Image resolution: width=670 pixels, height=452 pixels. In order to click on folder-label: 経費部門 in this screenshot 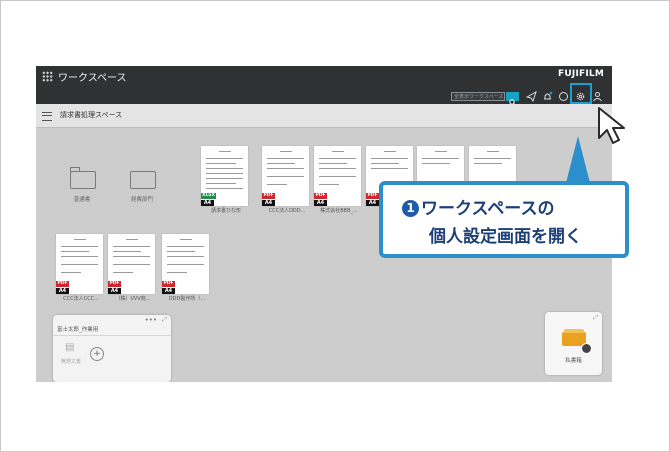, I will do `click(141, 200)`.